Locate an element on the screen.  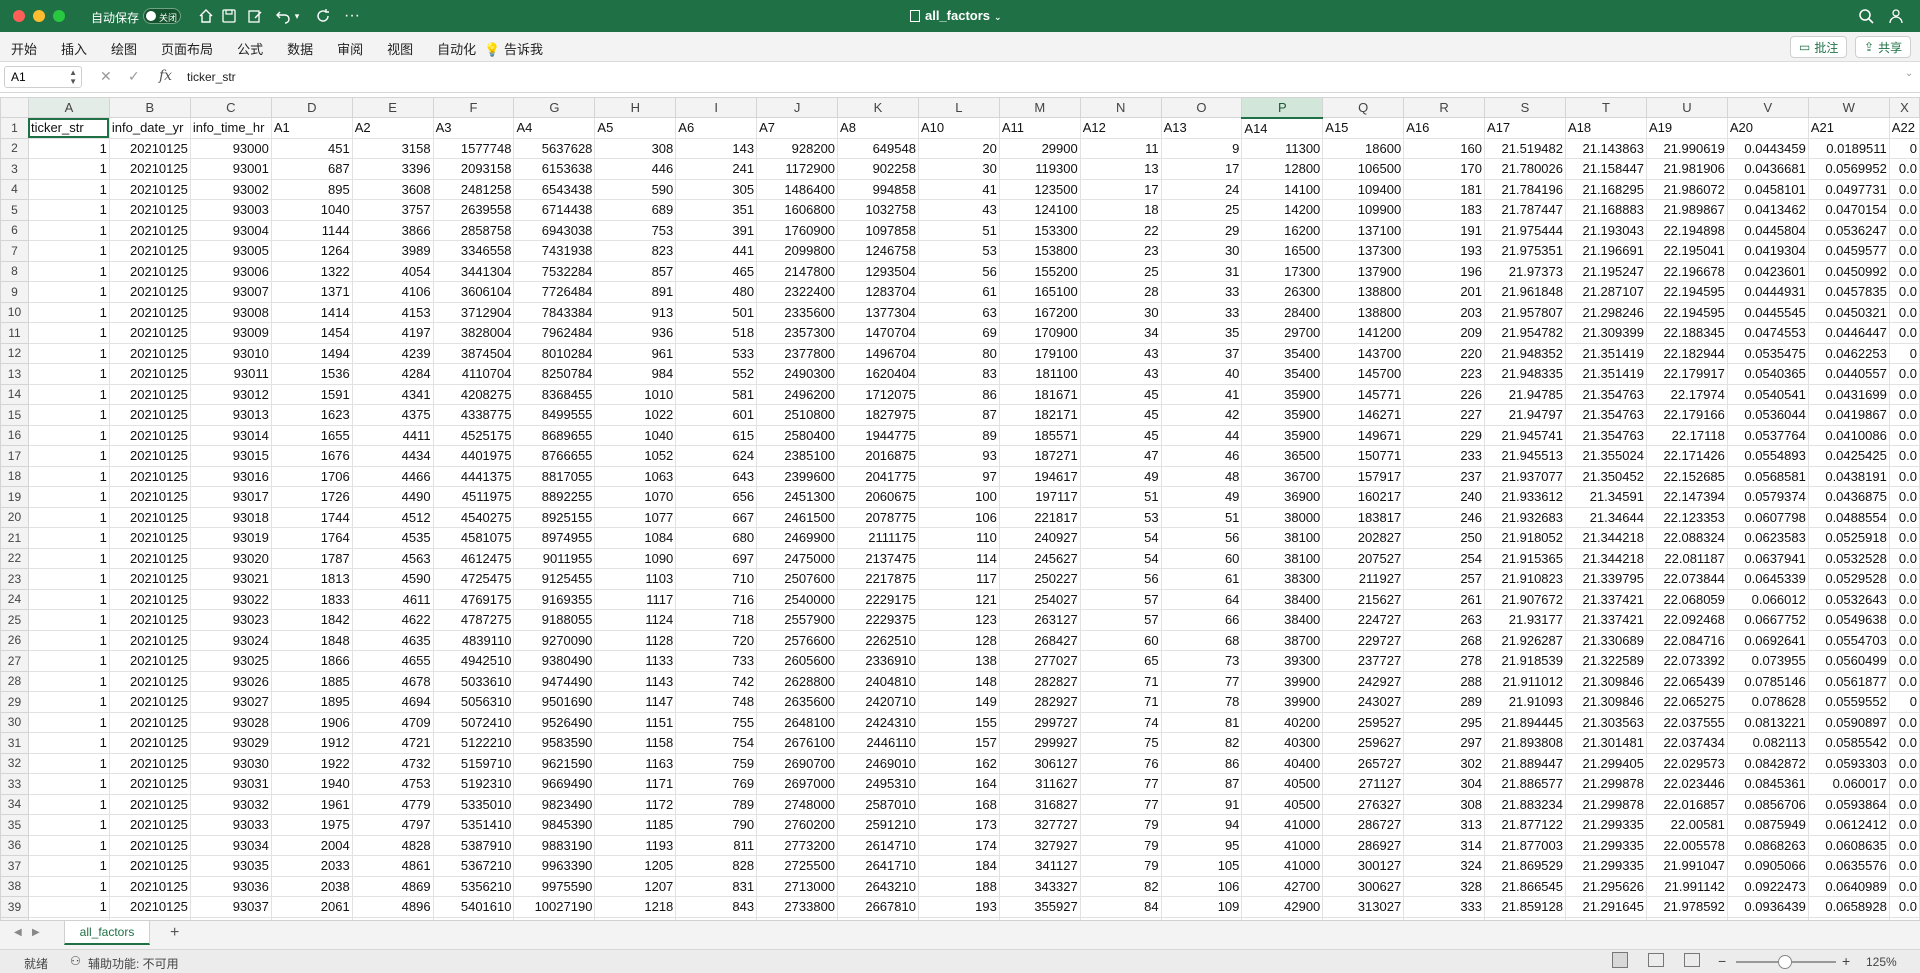
cell: 4197 is located at coordinates (393, 333).